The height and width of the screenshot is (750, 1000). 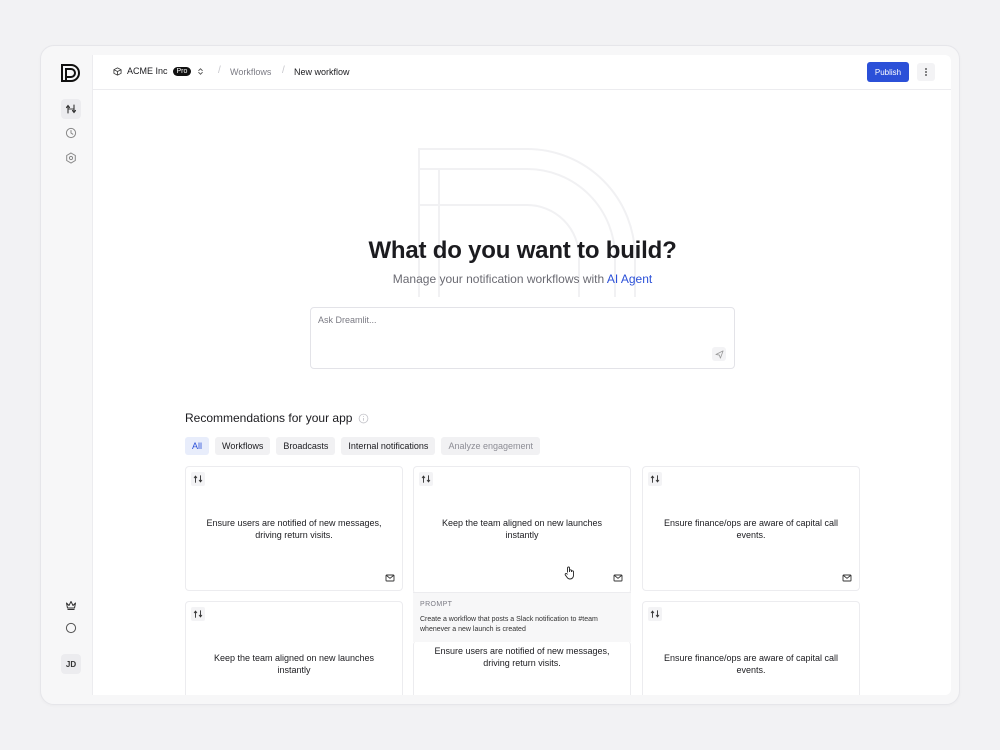 What do you see at coordinates (269, 418) in the screenshot?
I see `recommendations-heading: Recommendations for your app` at bounding box center [269, 418].